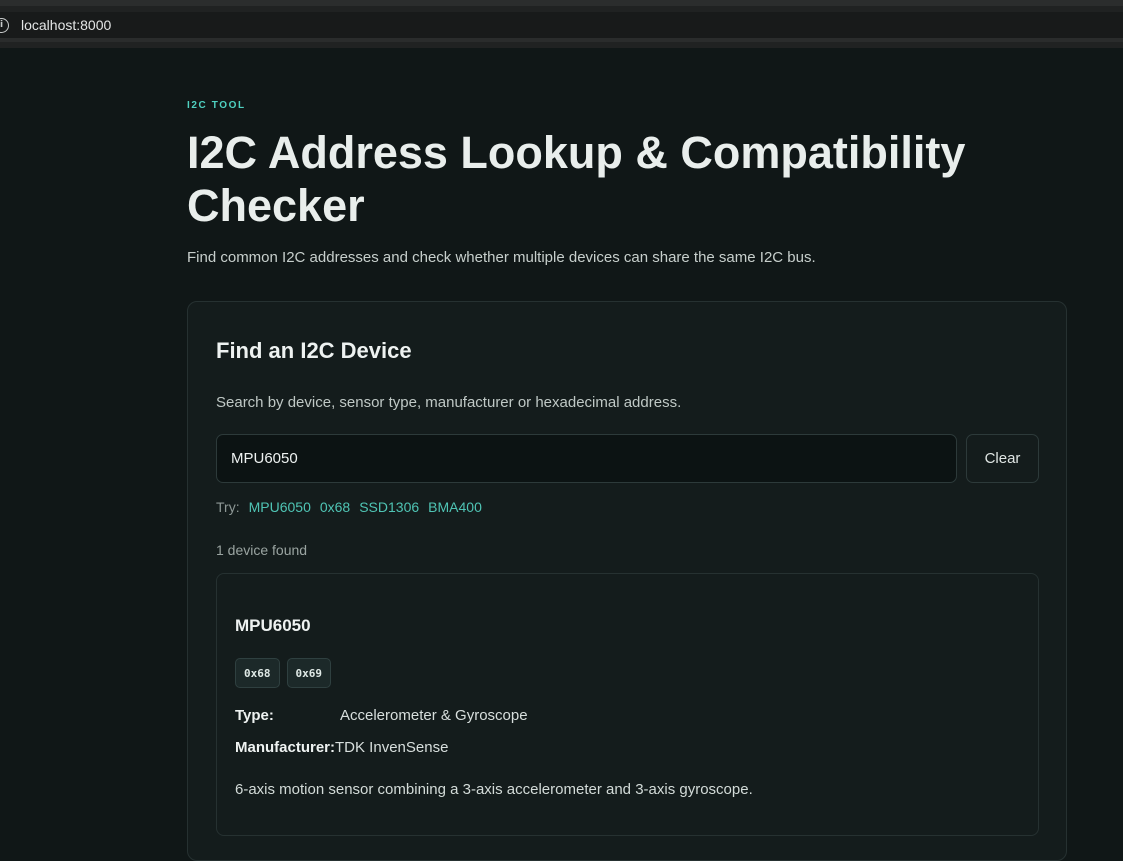 Image resolution: width=1123 pixels, height=861 pixels. Describe the element at coordinates (273, 625) in the screenshot. I see `device-name: MPU6050` at that location.